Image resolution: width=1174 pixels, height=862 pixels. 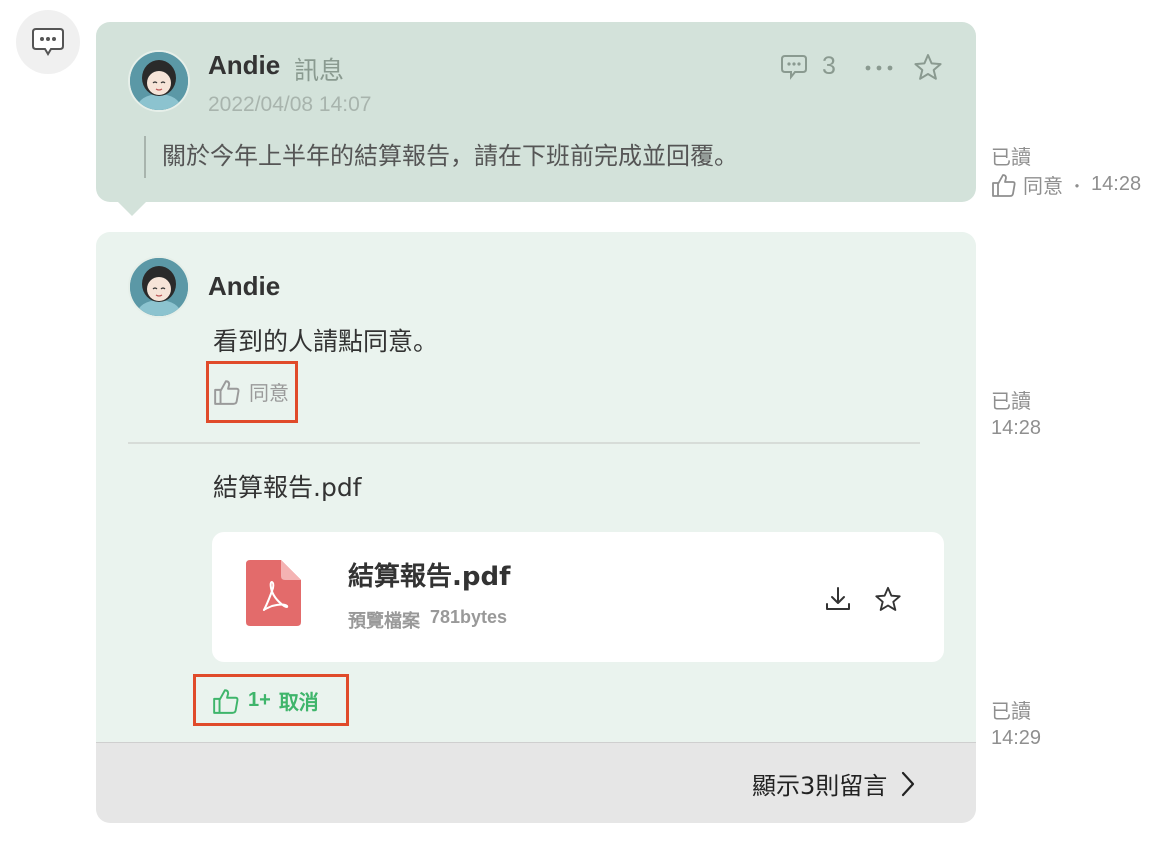 What do you see at coordinates (1016, 428) in the screenshot?
I see `comment1-time: 14:28` at bounding box center [1016, 428].